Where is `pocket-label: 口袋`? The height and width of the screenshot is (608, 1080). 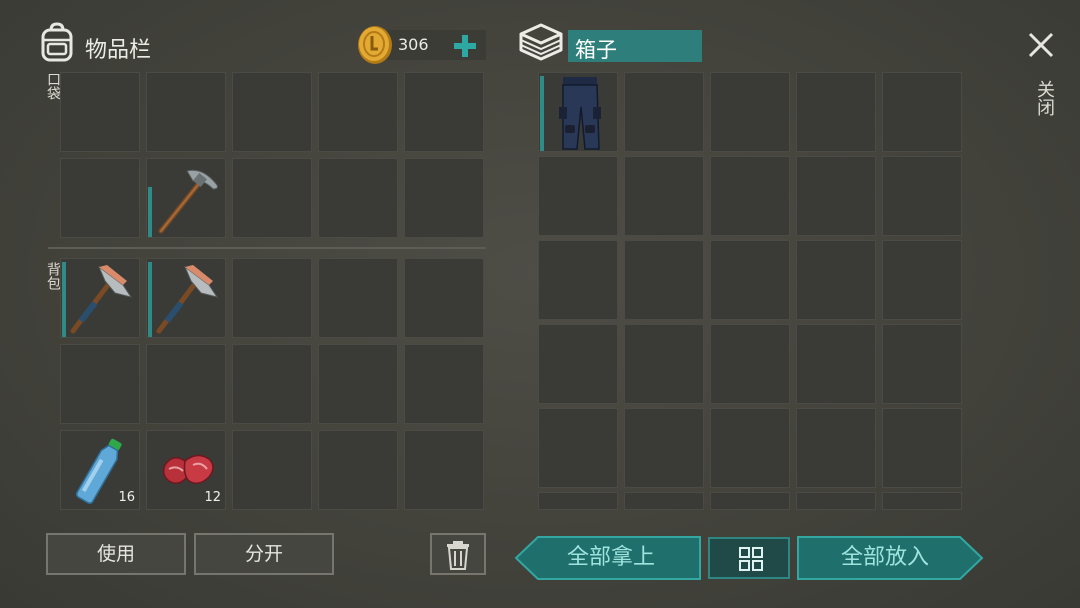
pocket-label: 口袋 is located at coordinates (53, 86).